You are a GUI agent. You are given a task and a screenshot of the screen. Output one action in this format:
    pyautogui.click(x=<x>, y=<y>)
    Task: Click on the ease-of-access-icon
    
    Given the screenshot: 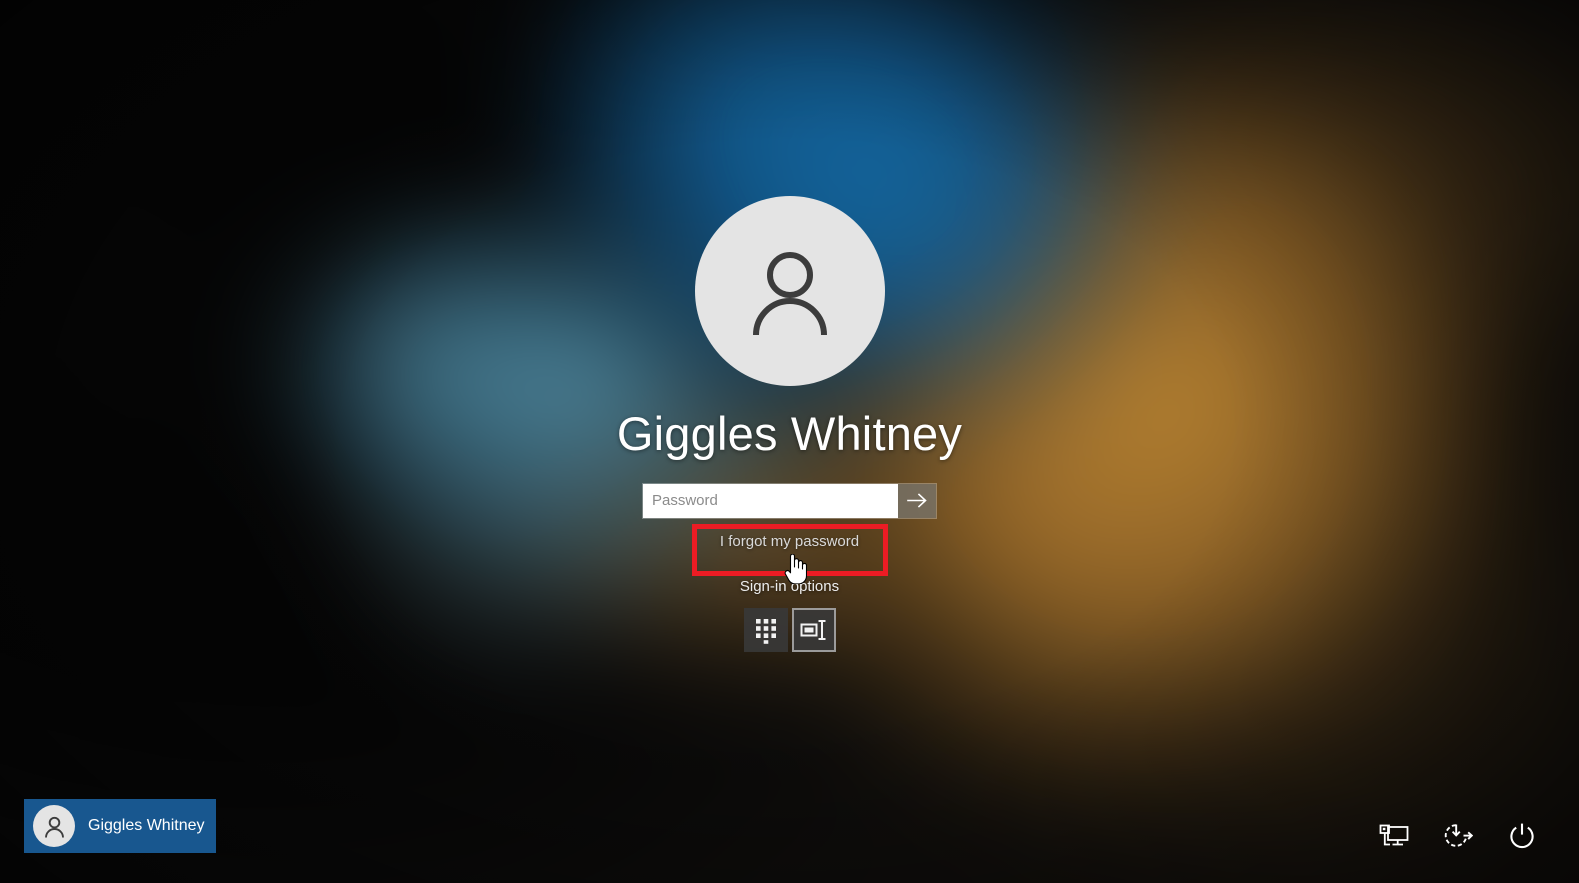 What is the action you would take?
    pyautogui.click(x=1458, y=836)
    